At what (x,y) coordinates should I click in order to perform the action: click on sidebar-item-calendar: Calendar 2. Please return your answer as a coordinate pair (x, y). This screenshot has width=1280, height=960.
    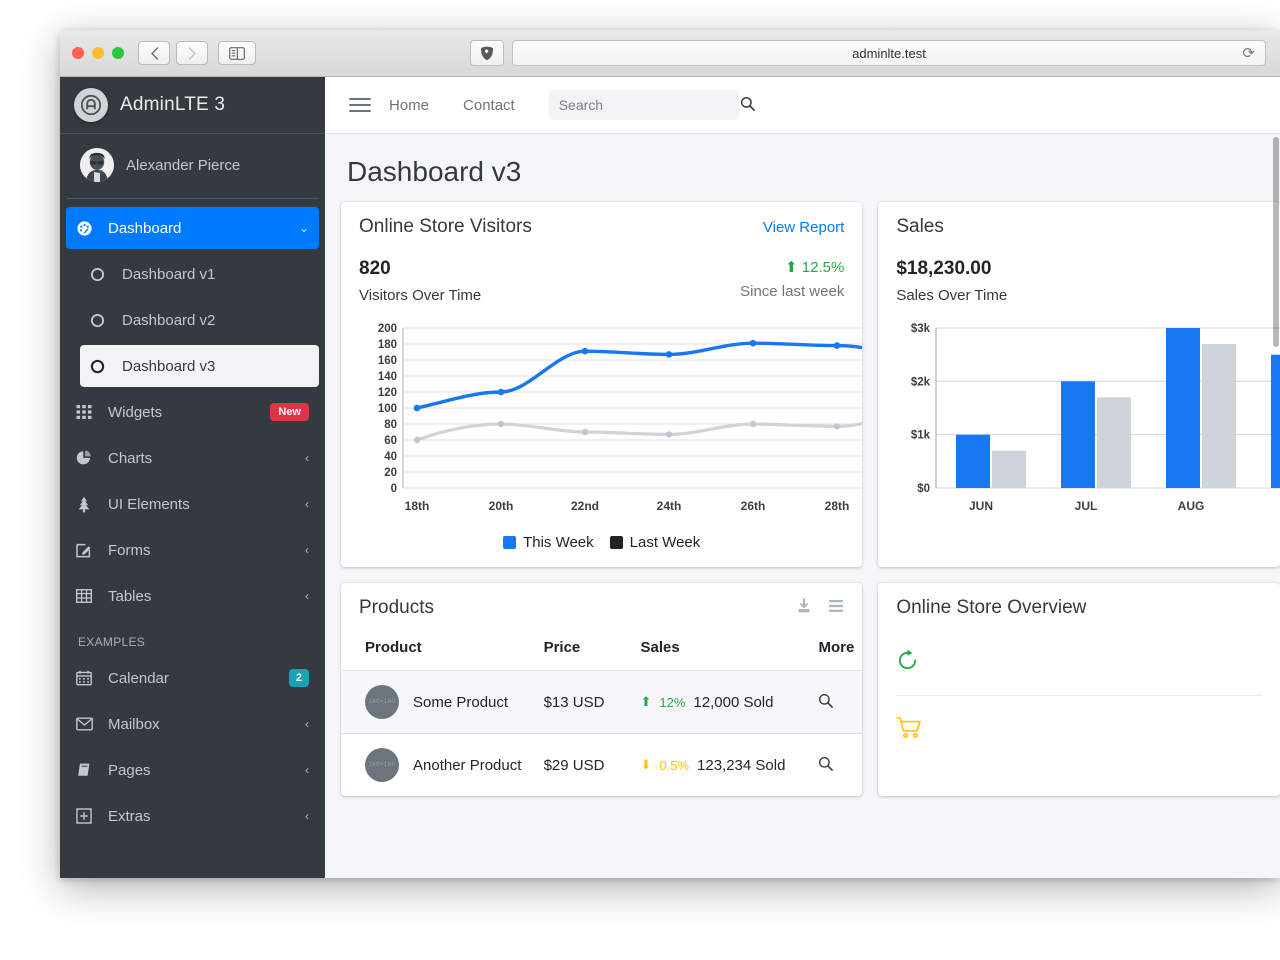
    Looking at the image, I should click on (192, 678).